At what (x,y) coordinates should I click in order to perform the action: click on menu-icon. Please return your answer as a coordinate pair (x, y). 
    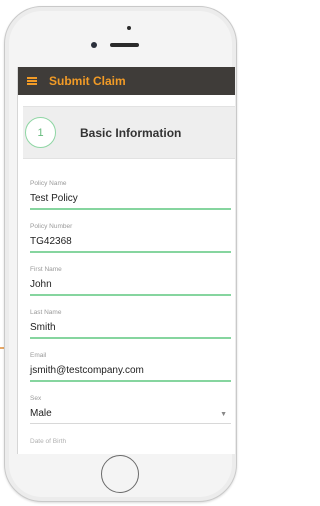
    Looking at the image, I should click on (32, 81).